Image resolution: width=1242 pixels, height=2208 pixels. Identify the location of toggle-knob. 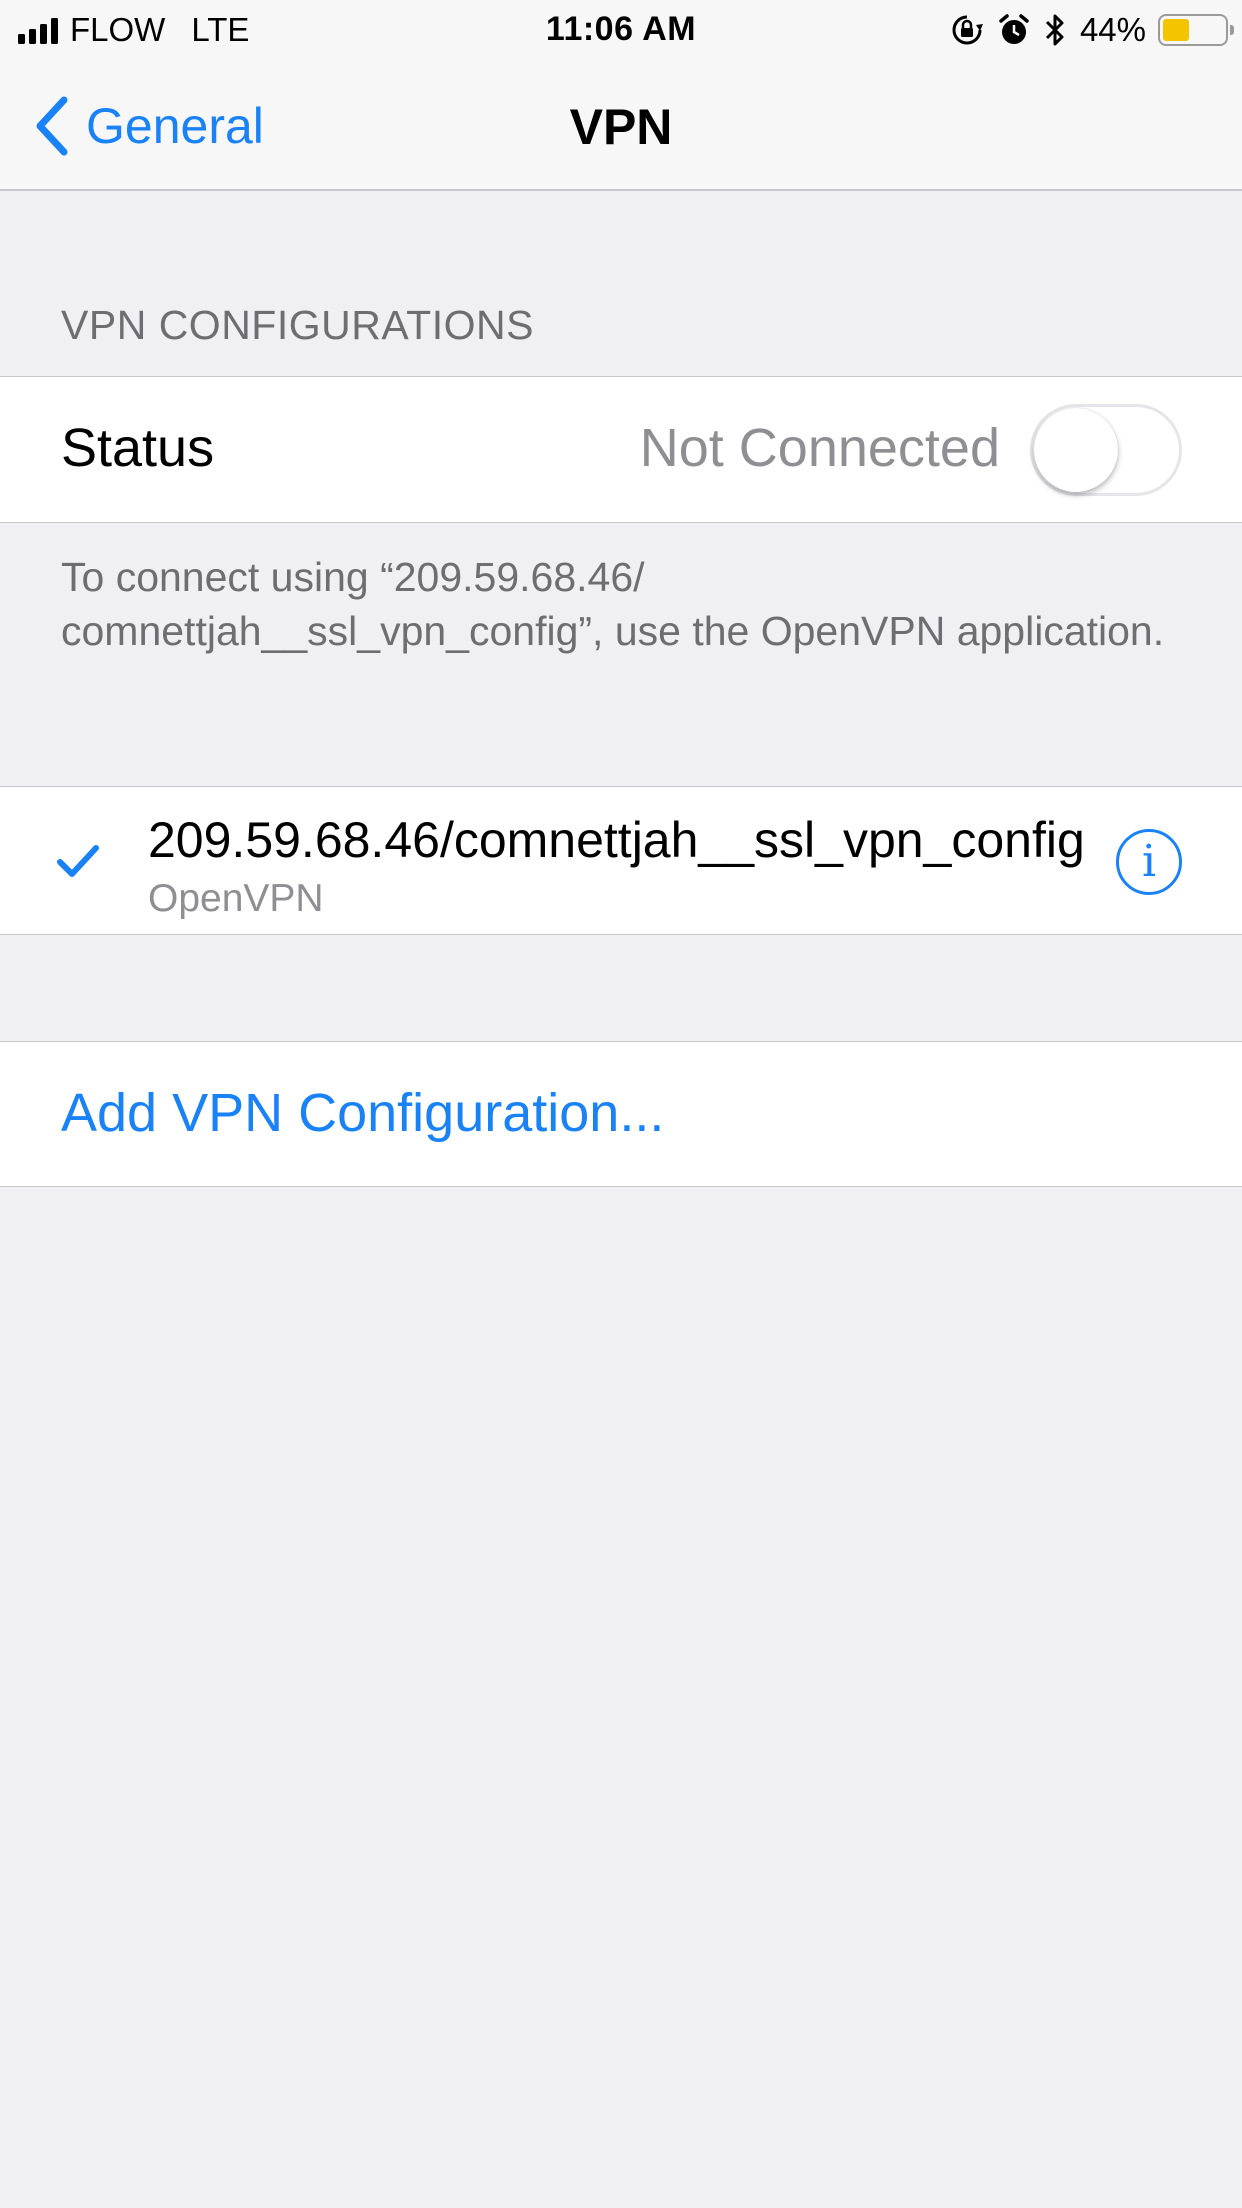
(1076, 450).